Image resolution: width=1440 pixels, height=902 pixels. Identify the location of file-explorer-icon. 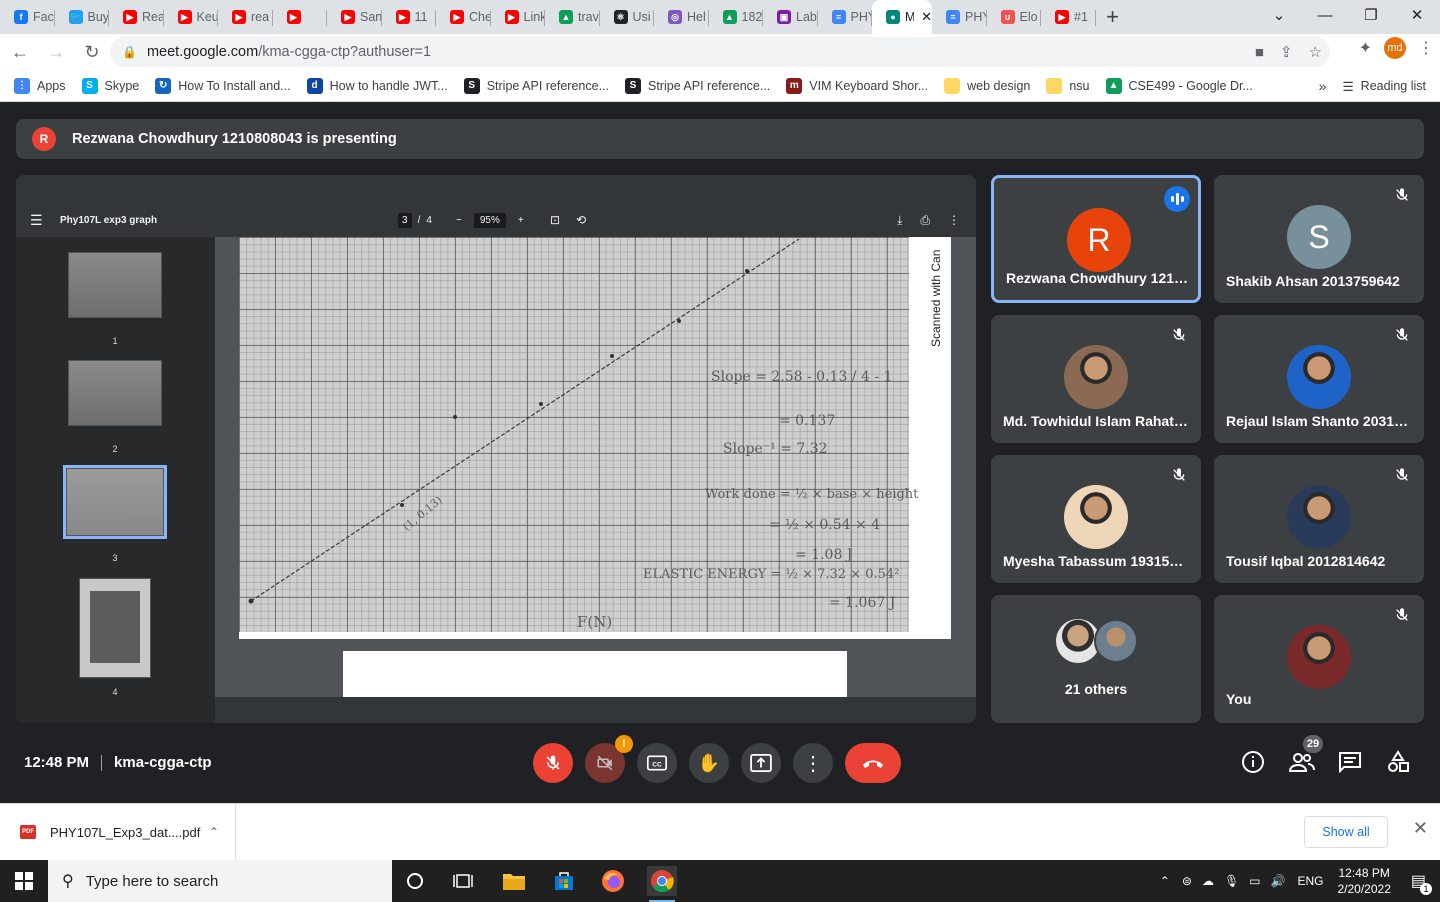
(514, 881).